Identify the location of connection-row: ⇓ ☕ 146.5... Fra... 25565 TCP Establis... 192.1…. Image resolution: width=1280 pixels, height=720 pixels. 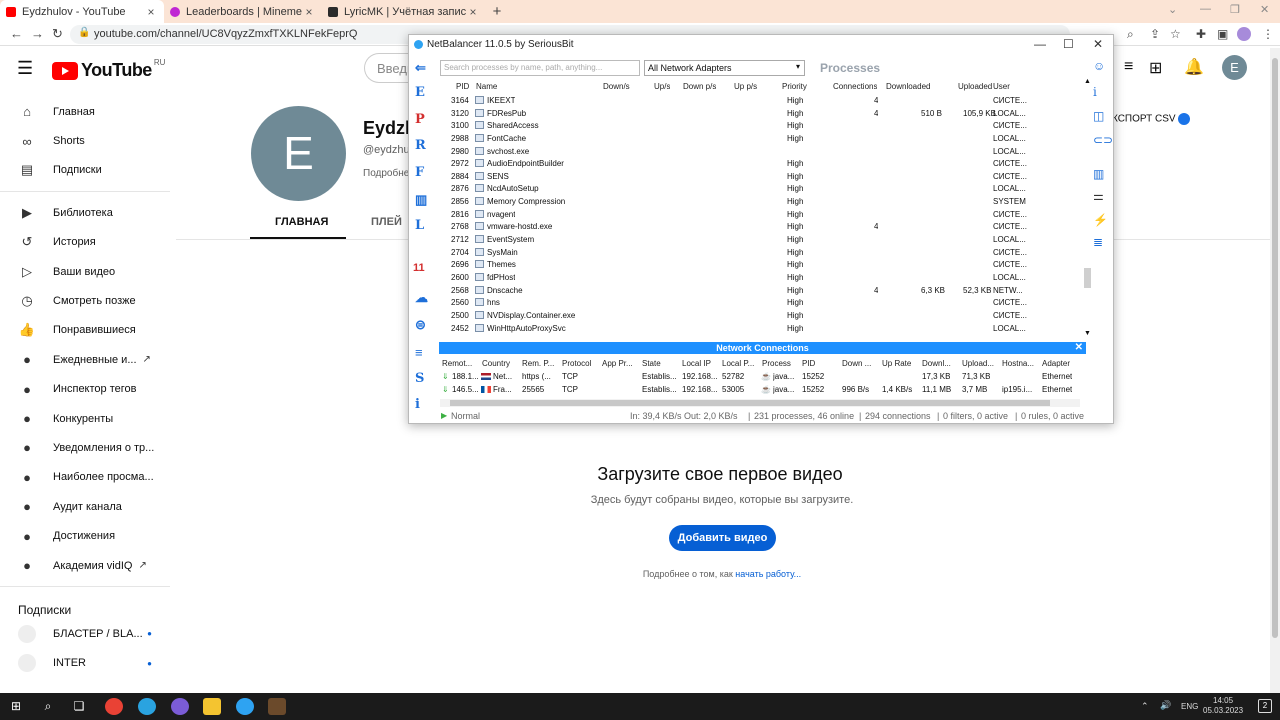
(761, 389).